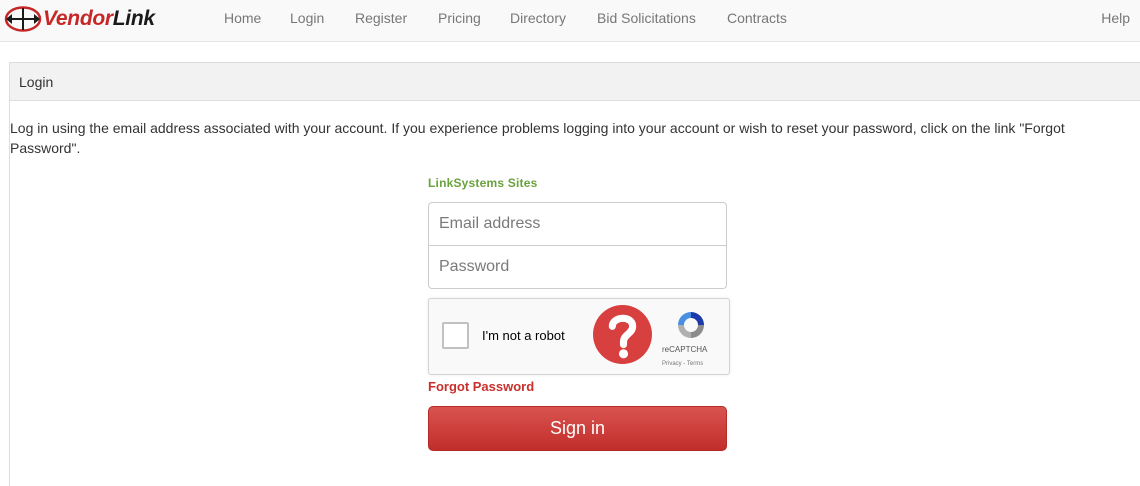 The width and height of the screenshot is (1140, 486). Describe the element at coordinates (577, 428) in the screenshot. I see `sign-in-button: Sign in` at that location.